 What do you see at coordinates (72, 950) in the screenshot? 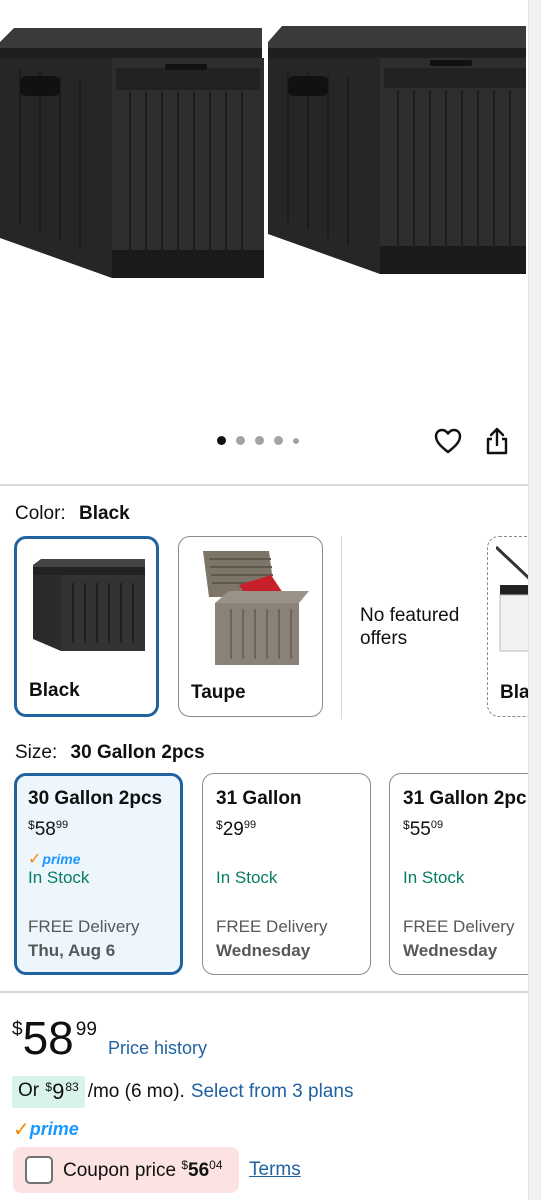
I see `delivery-date: Thu, Aug 6` at bounding box center [72, 950].